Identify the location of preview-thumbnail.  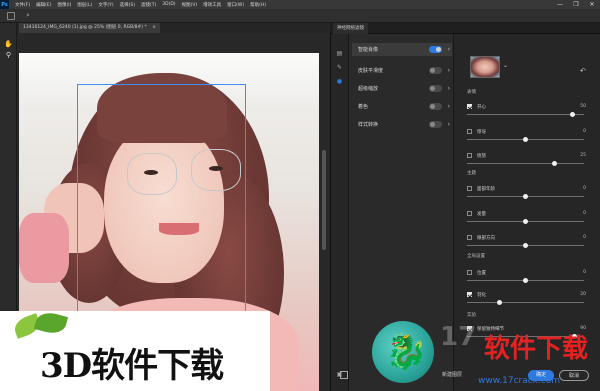
(485, 67).